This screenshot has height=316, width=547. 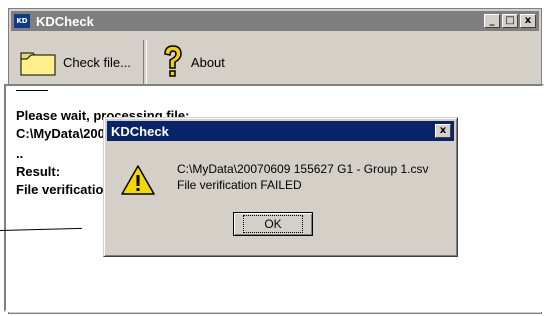 I want to click on about-label: About, so click(x=207, y=62).